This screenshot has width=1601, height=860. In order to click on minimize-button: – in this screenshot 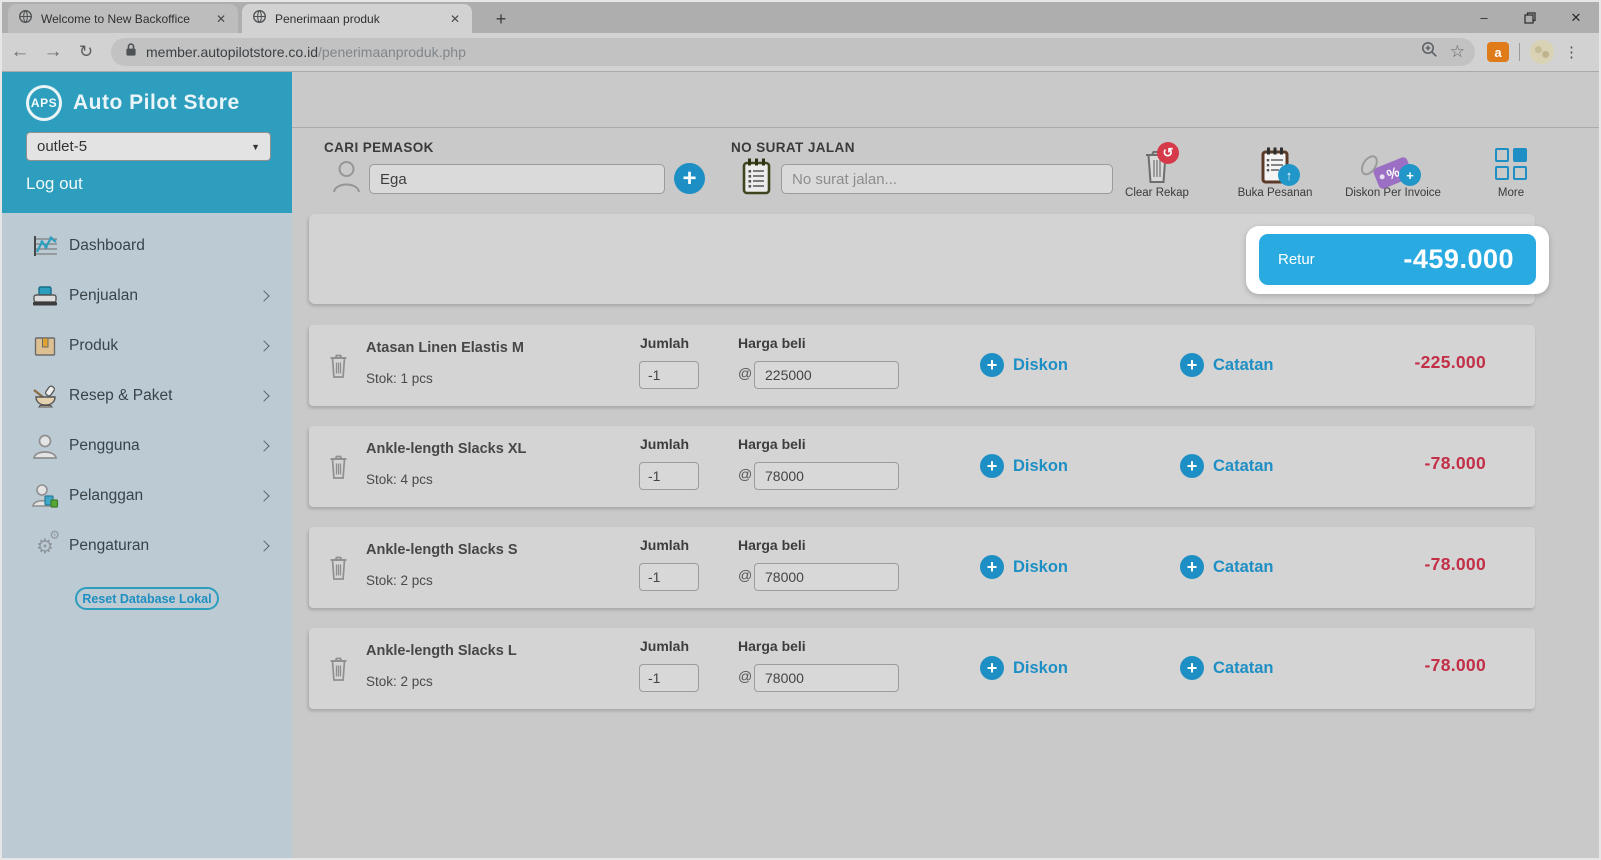, I will do `click(1484, 17)`.